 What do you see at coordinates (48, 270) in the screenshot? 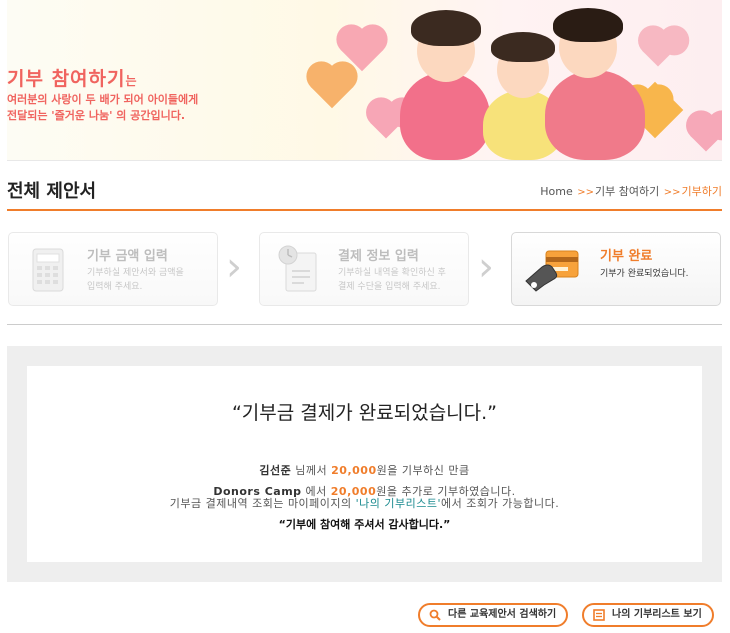
I see `calculator-icon` at bounding box center [48, 270].